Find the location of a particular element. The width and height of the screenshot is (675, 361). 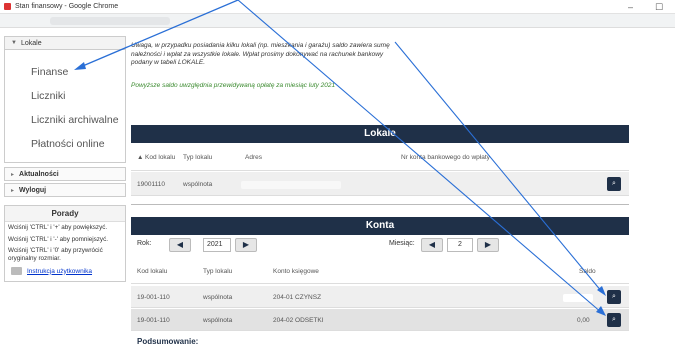

sort-icon: ▲ is located at coordinates (140, 157).